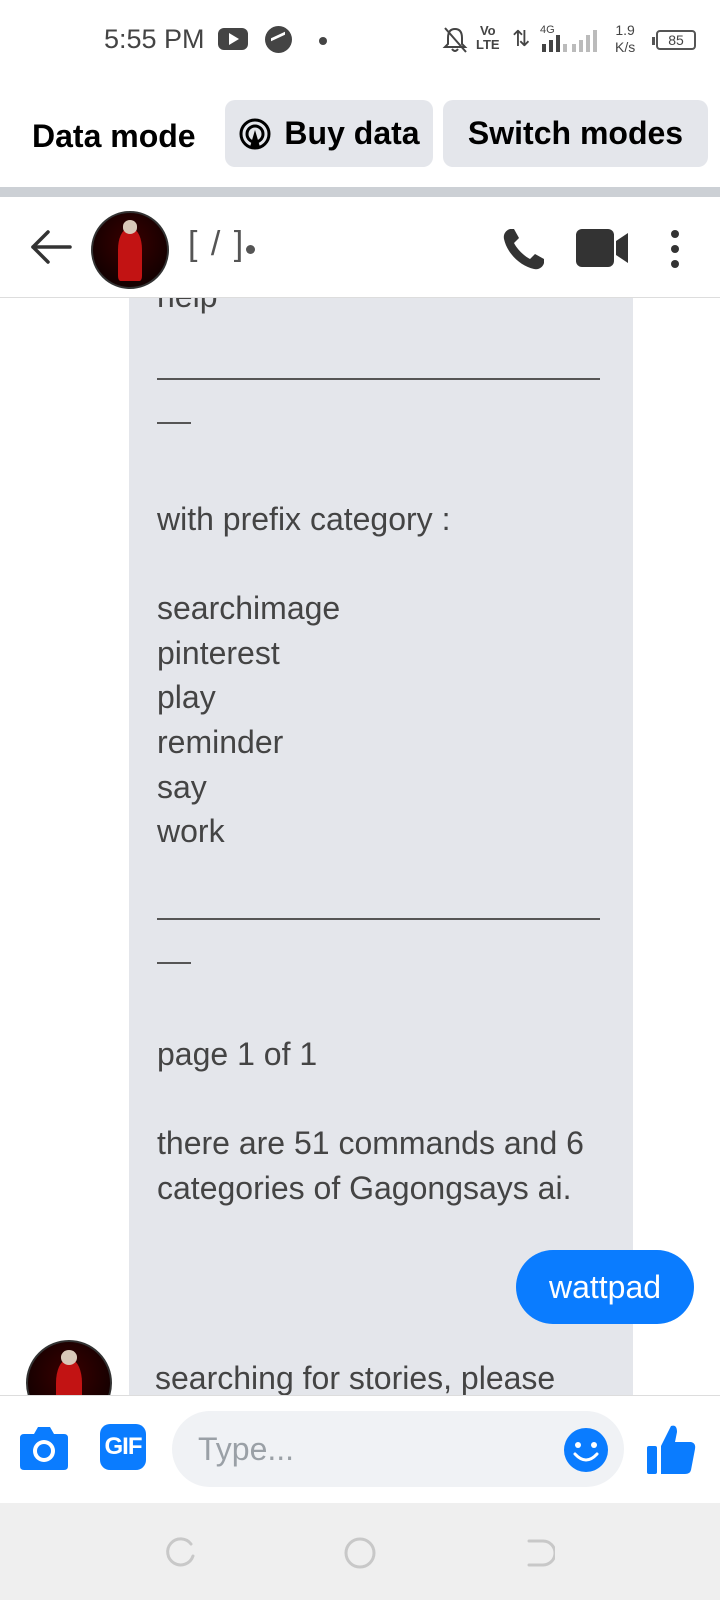  Describe the element at coordinates (154, 39) in the screenshot. I see `status-time: 5:55 PM` at that location.